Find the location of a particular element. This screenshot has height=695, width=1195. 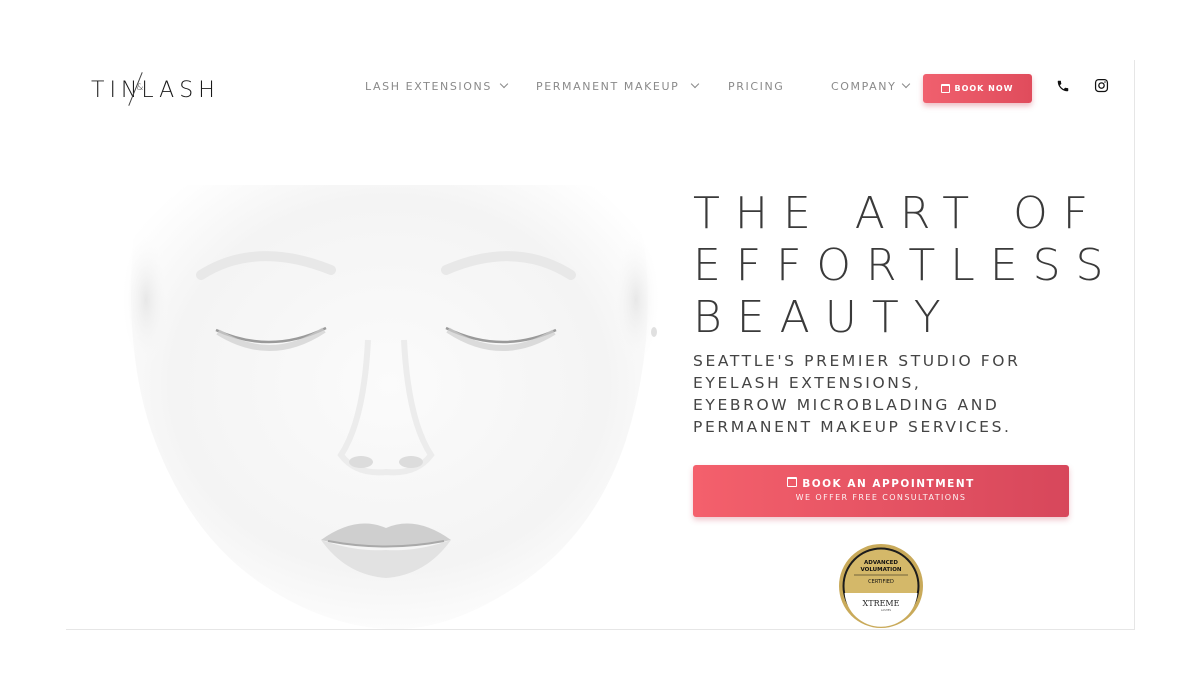

book-now-button: BOOK NOW is located at coordinates (977, 88).